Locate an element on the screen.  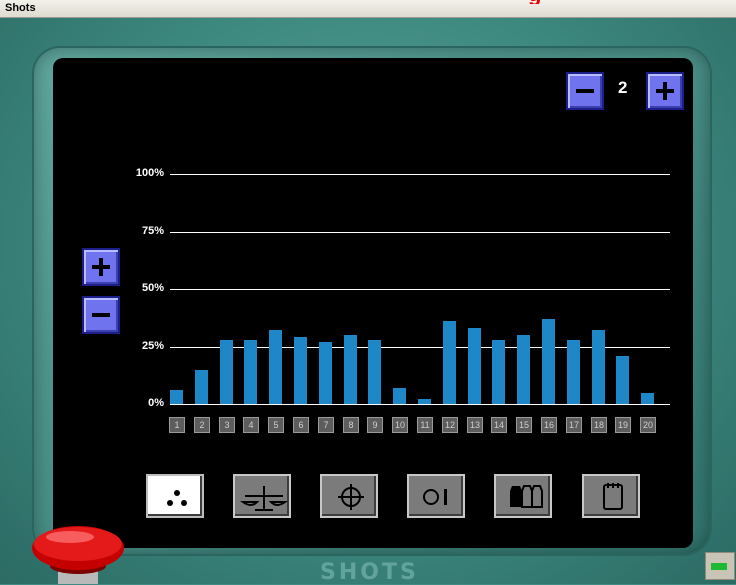
x-tick-label: 13 is located at coordinates (475, 425).